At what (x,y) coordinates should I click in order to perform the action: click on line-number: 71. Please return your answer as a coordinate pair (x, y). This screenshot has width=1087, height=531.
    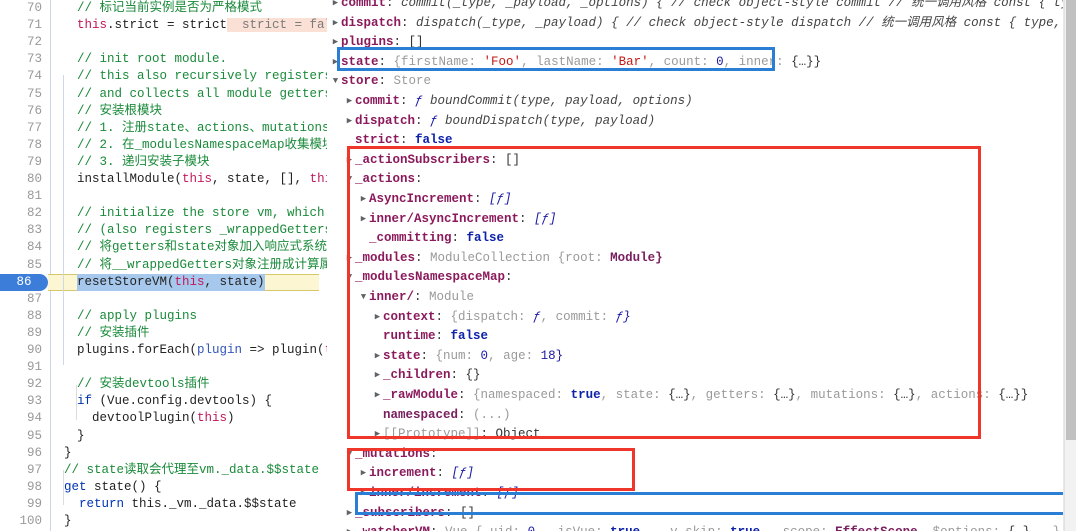
    Looking at the image, I should click on (21, 25).